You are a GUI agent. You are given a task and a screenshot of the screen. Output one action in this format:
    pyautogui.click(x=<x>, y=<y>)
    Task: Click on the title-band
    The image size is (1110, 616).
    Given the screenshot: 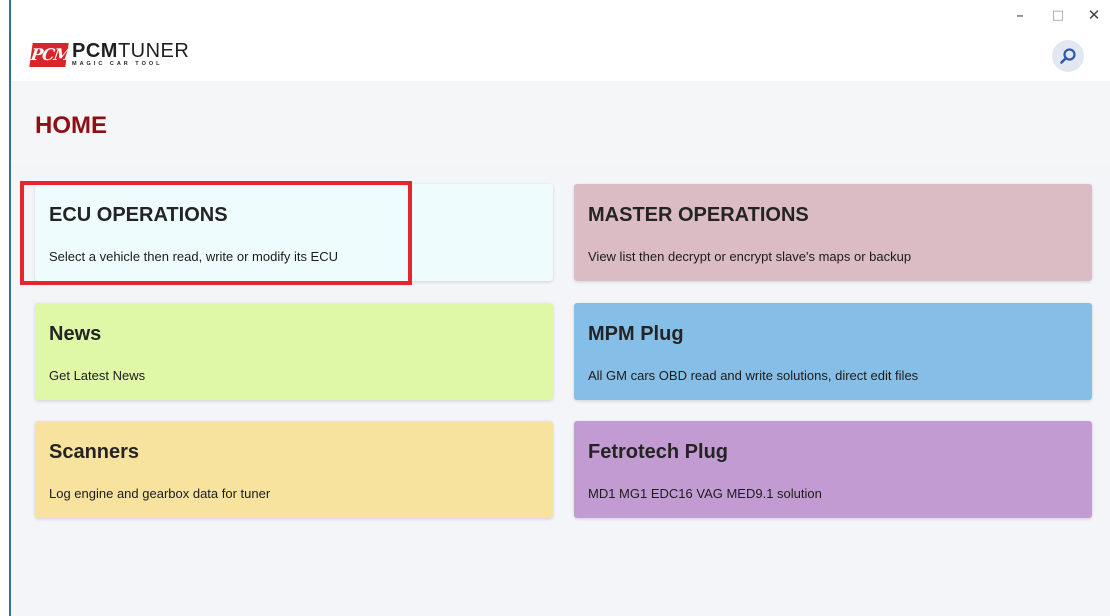 What is the action you would take?
    pyautogui.click(x=560, y=122)
    